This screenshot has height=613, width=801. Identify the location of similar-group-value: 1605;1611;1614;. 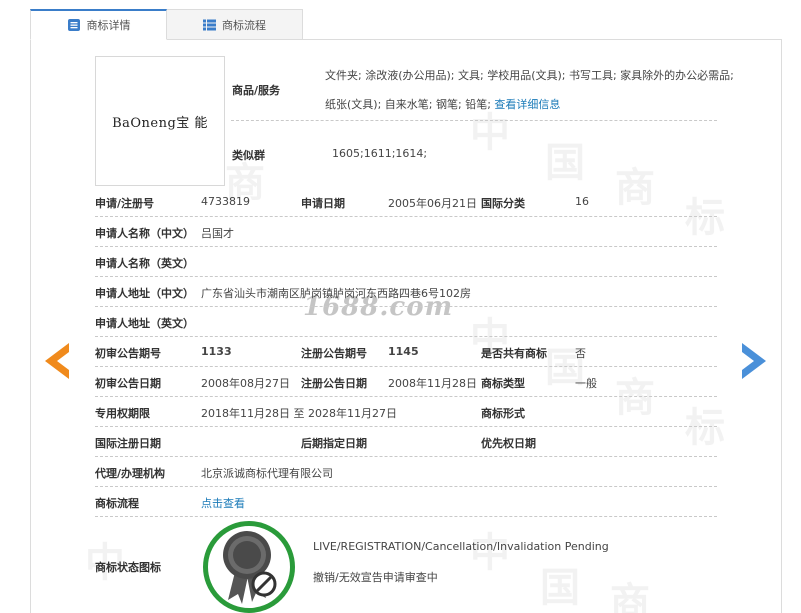
(380, 153).